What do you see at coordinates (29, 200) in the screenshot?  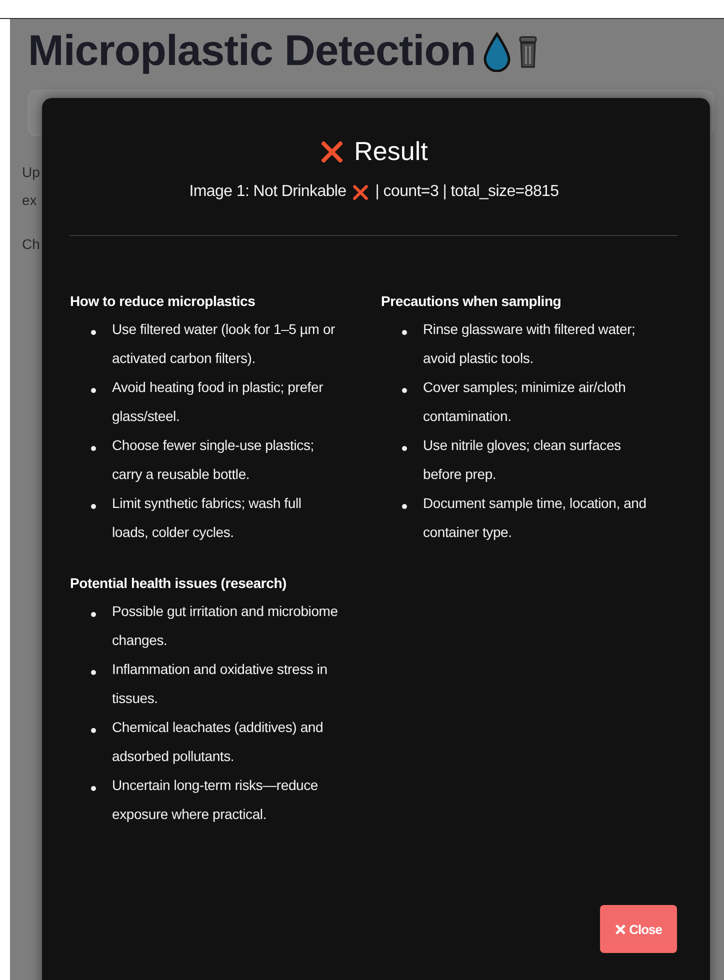 I see `page-text: ex` at bounding box center [29, 200].